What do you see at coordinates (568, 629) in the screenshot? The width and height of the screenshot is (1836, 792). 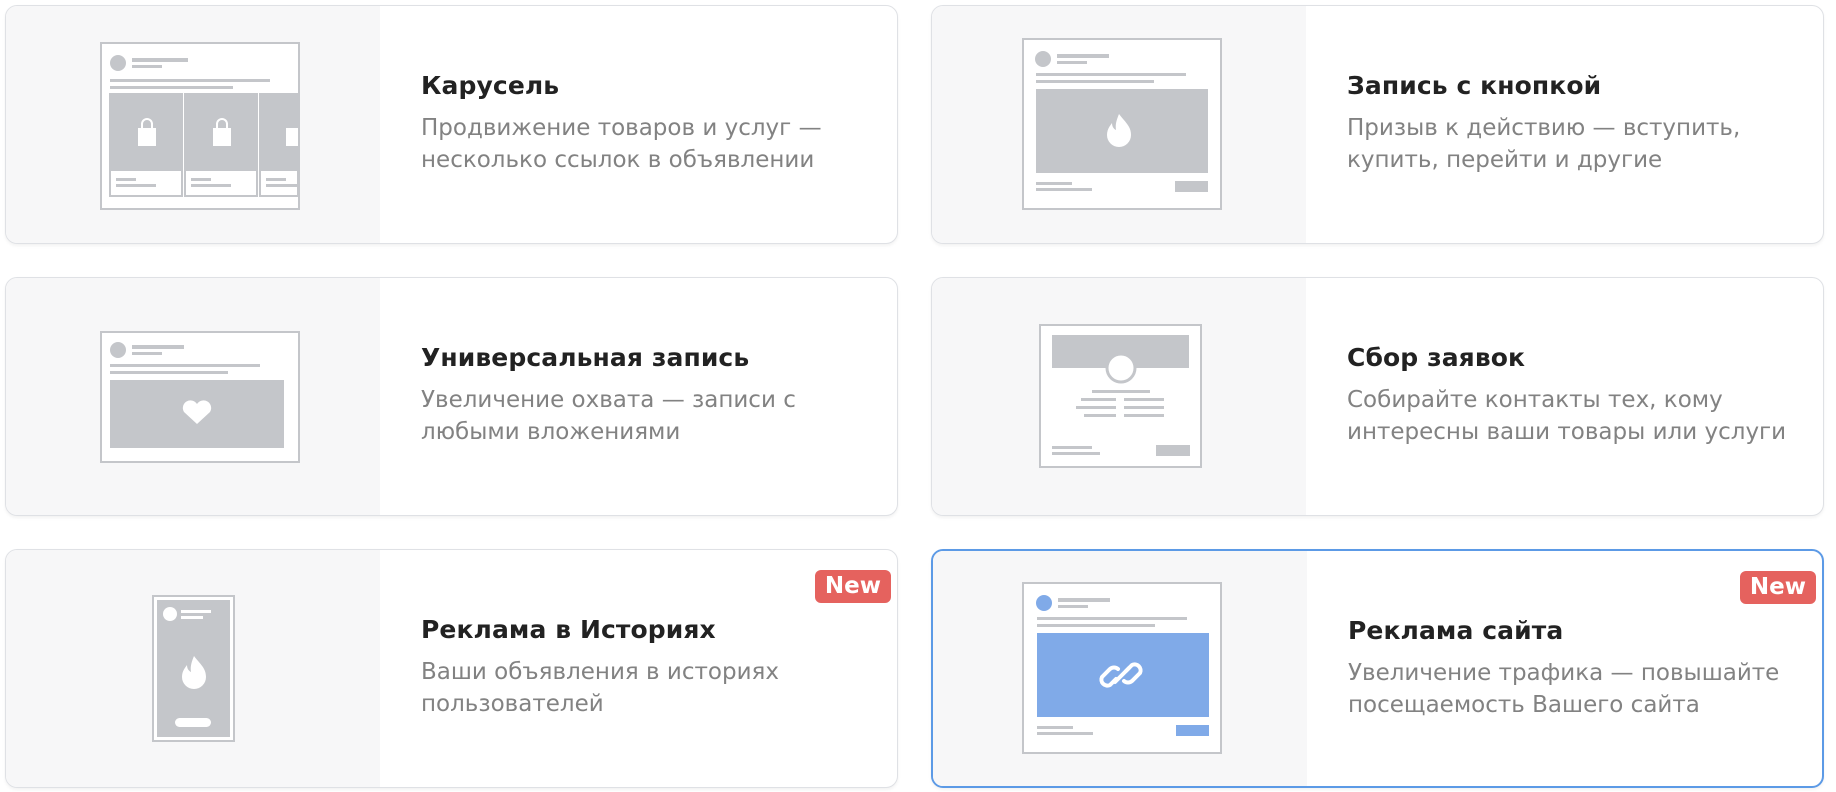 I see `card-title: Реклама в Историях` at bounding box center [568, 629].